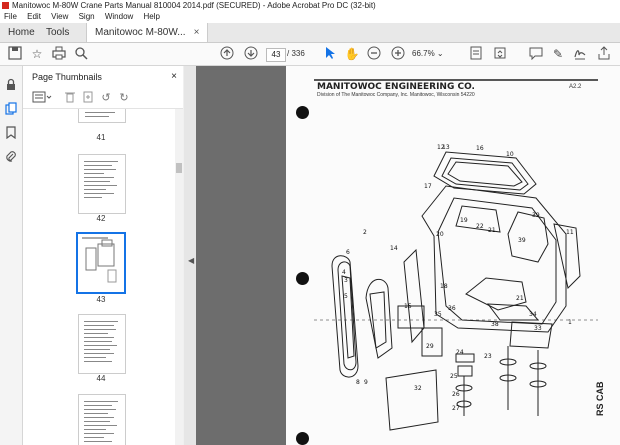 Image resolution: width=620 pixels, height=445 pixels. I want to click on callout: 14, so click(394, 248).